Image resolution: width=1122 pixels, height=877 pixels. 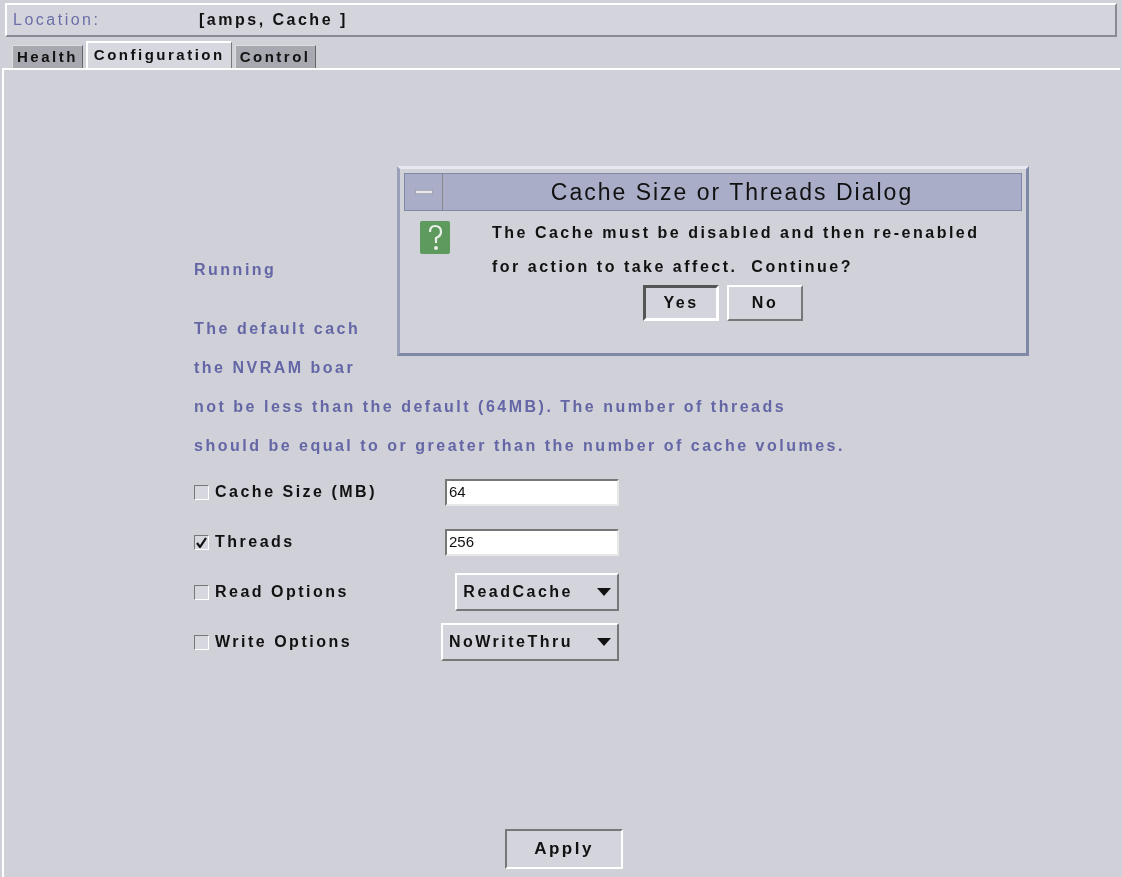 I want to click on option-label: Cache Size (MB), so click(x=296, y=492).